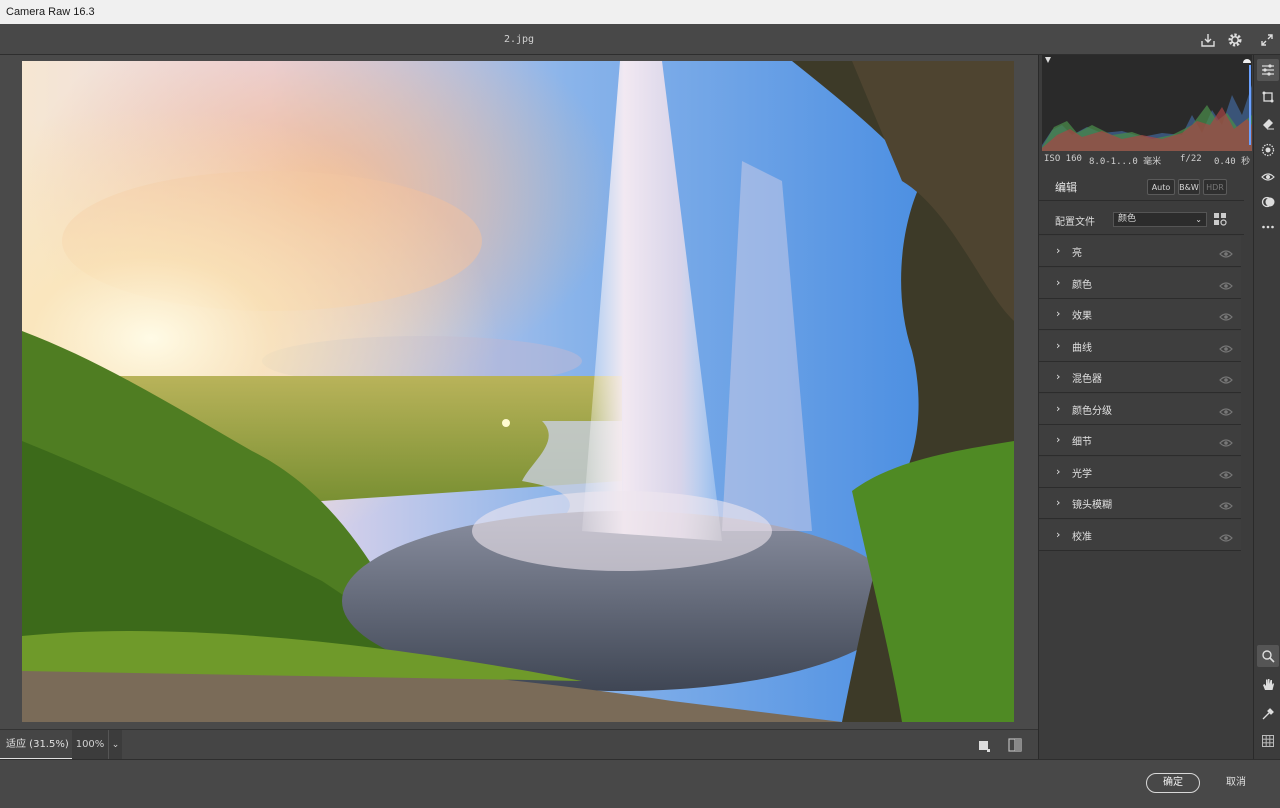 The height and width of the screenshot is (808, 1280). What do you see at coordinates (1140, 251) in the screenshot?
I see `panel-section: › 亮` at bounding box center [1140, 251].